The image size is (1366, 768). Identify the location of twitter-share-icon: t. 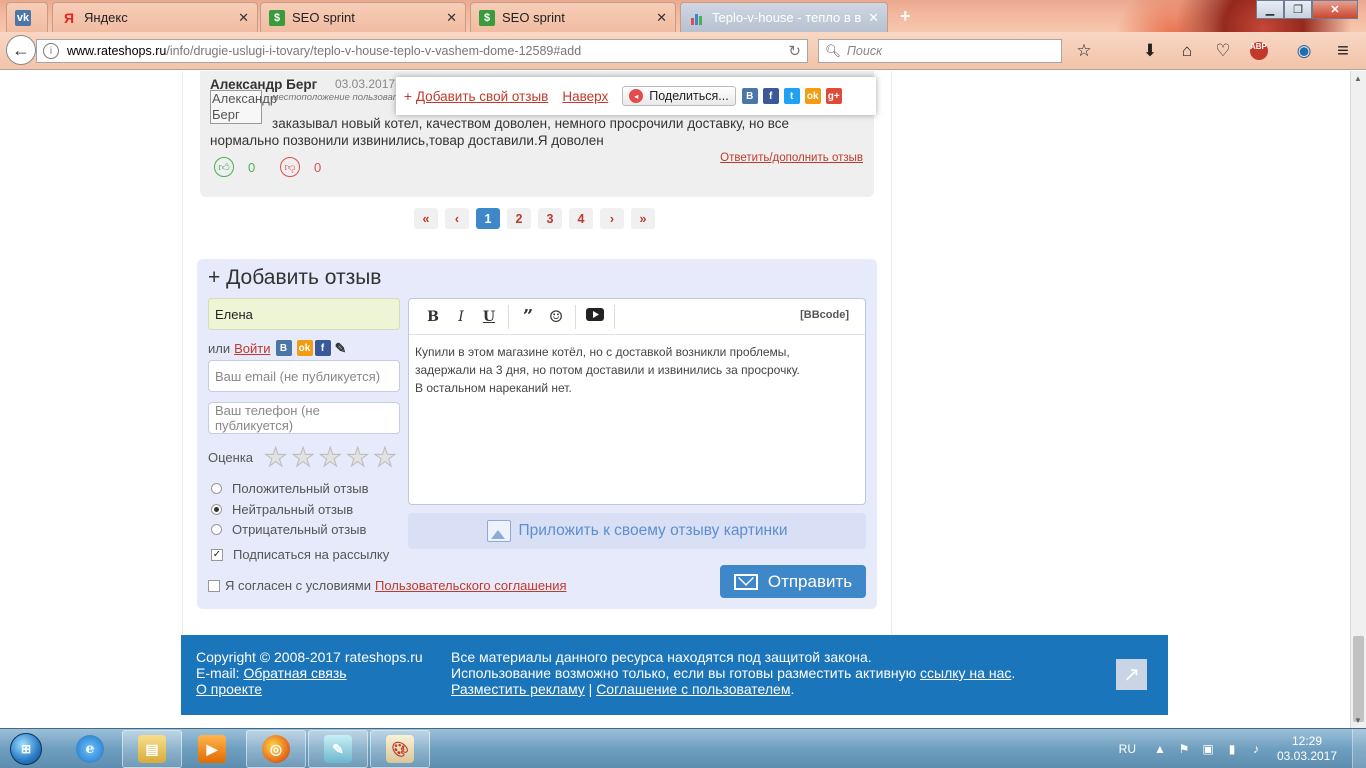
(791, 96).